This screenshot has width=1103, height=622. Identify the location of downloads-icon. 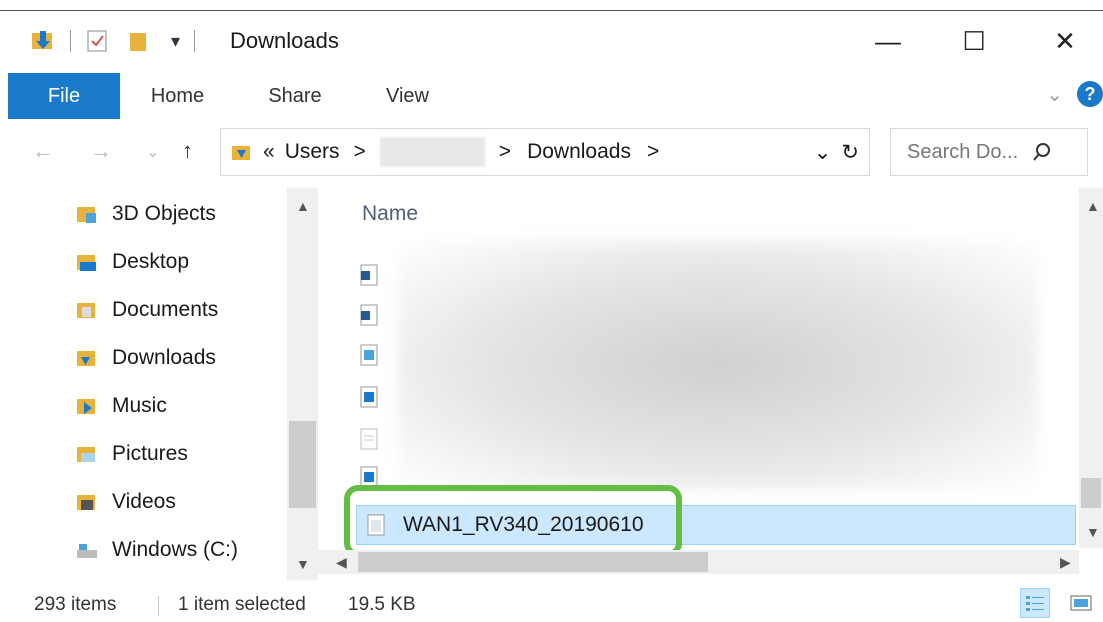
(86, 358).